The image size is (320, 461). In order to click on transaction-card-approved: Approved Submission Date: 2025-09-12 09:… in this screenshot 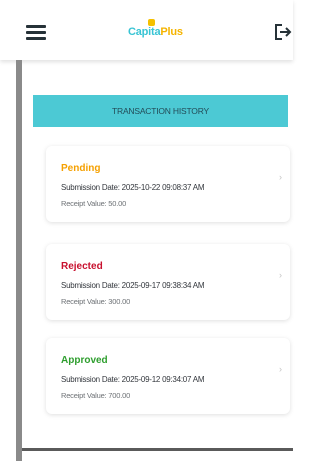, I will do `click(168, 376)`.